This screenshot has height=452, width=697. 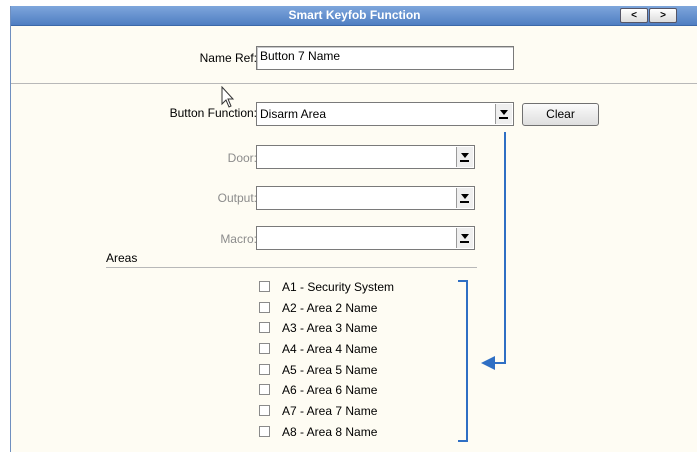 What do you see at coordinates (330, 370) in the screenshot?
I see `area-label: A5 - Area 5 Name` at bounding box center [330, 370].